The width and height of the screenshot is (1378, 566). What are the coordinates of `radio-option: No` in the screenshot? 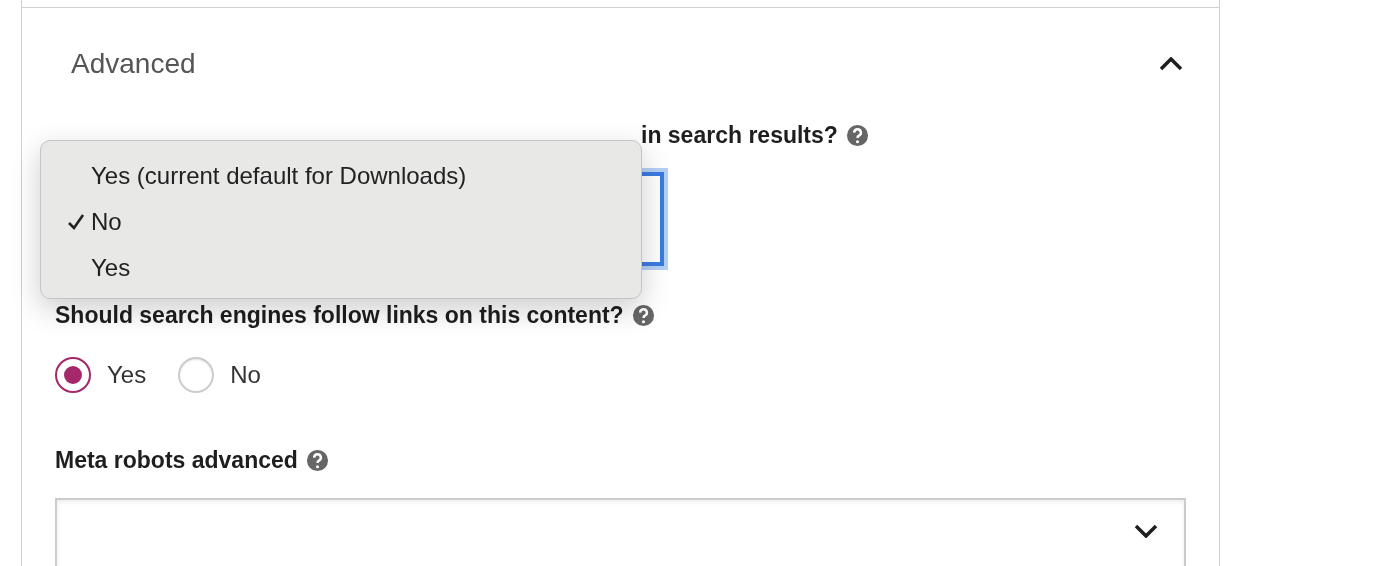 It's located at (219, 375).